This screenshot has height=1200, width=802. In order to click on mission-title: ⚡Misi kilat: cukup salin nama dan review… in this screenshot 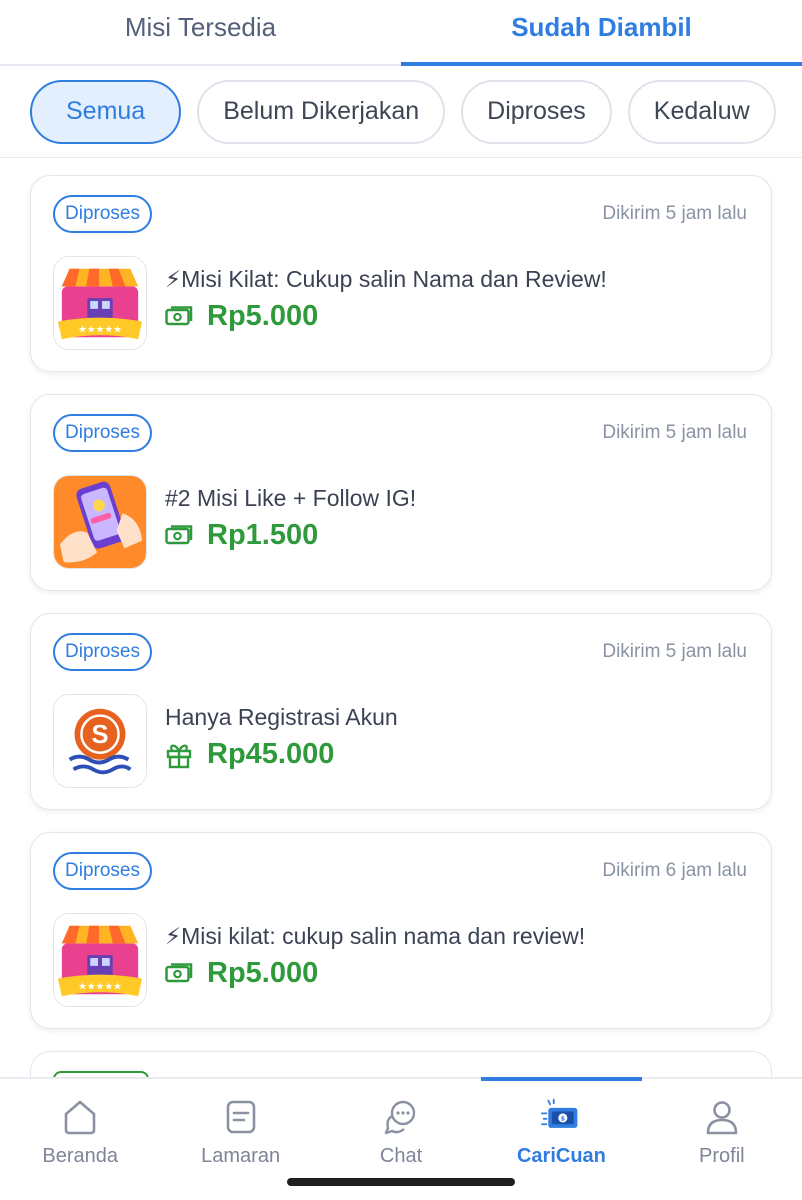, I will do `click(375, 936)`.